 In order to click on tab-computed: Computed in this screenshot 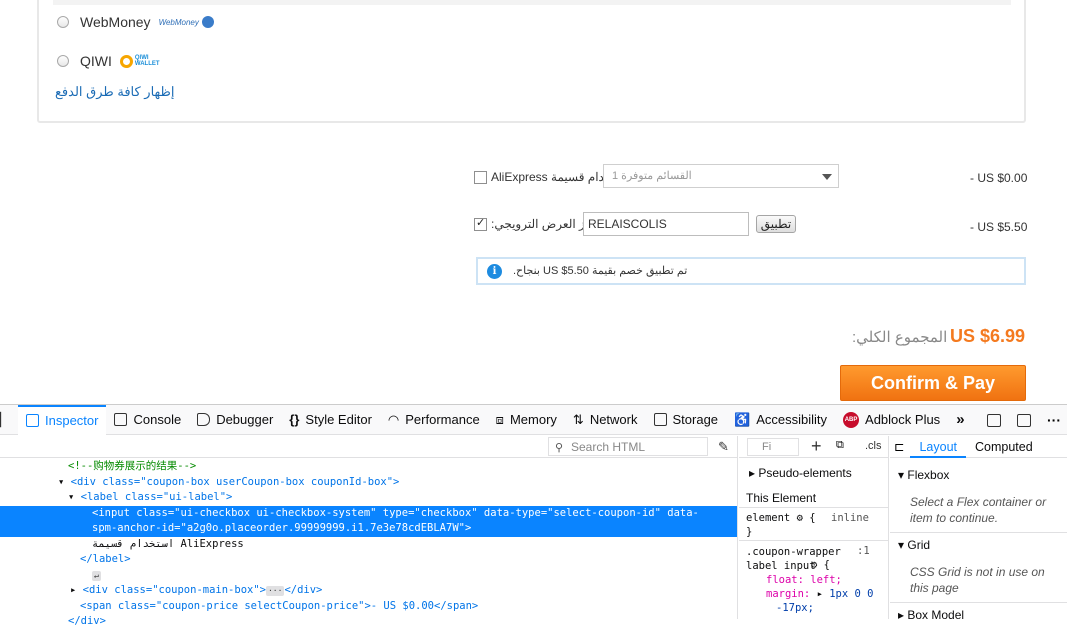, I will do `click(1004, 447)`.